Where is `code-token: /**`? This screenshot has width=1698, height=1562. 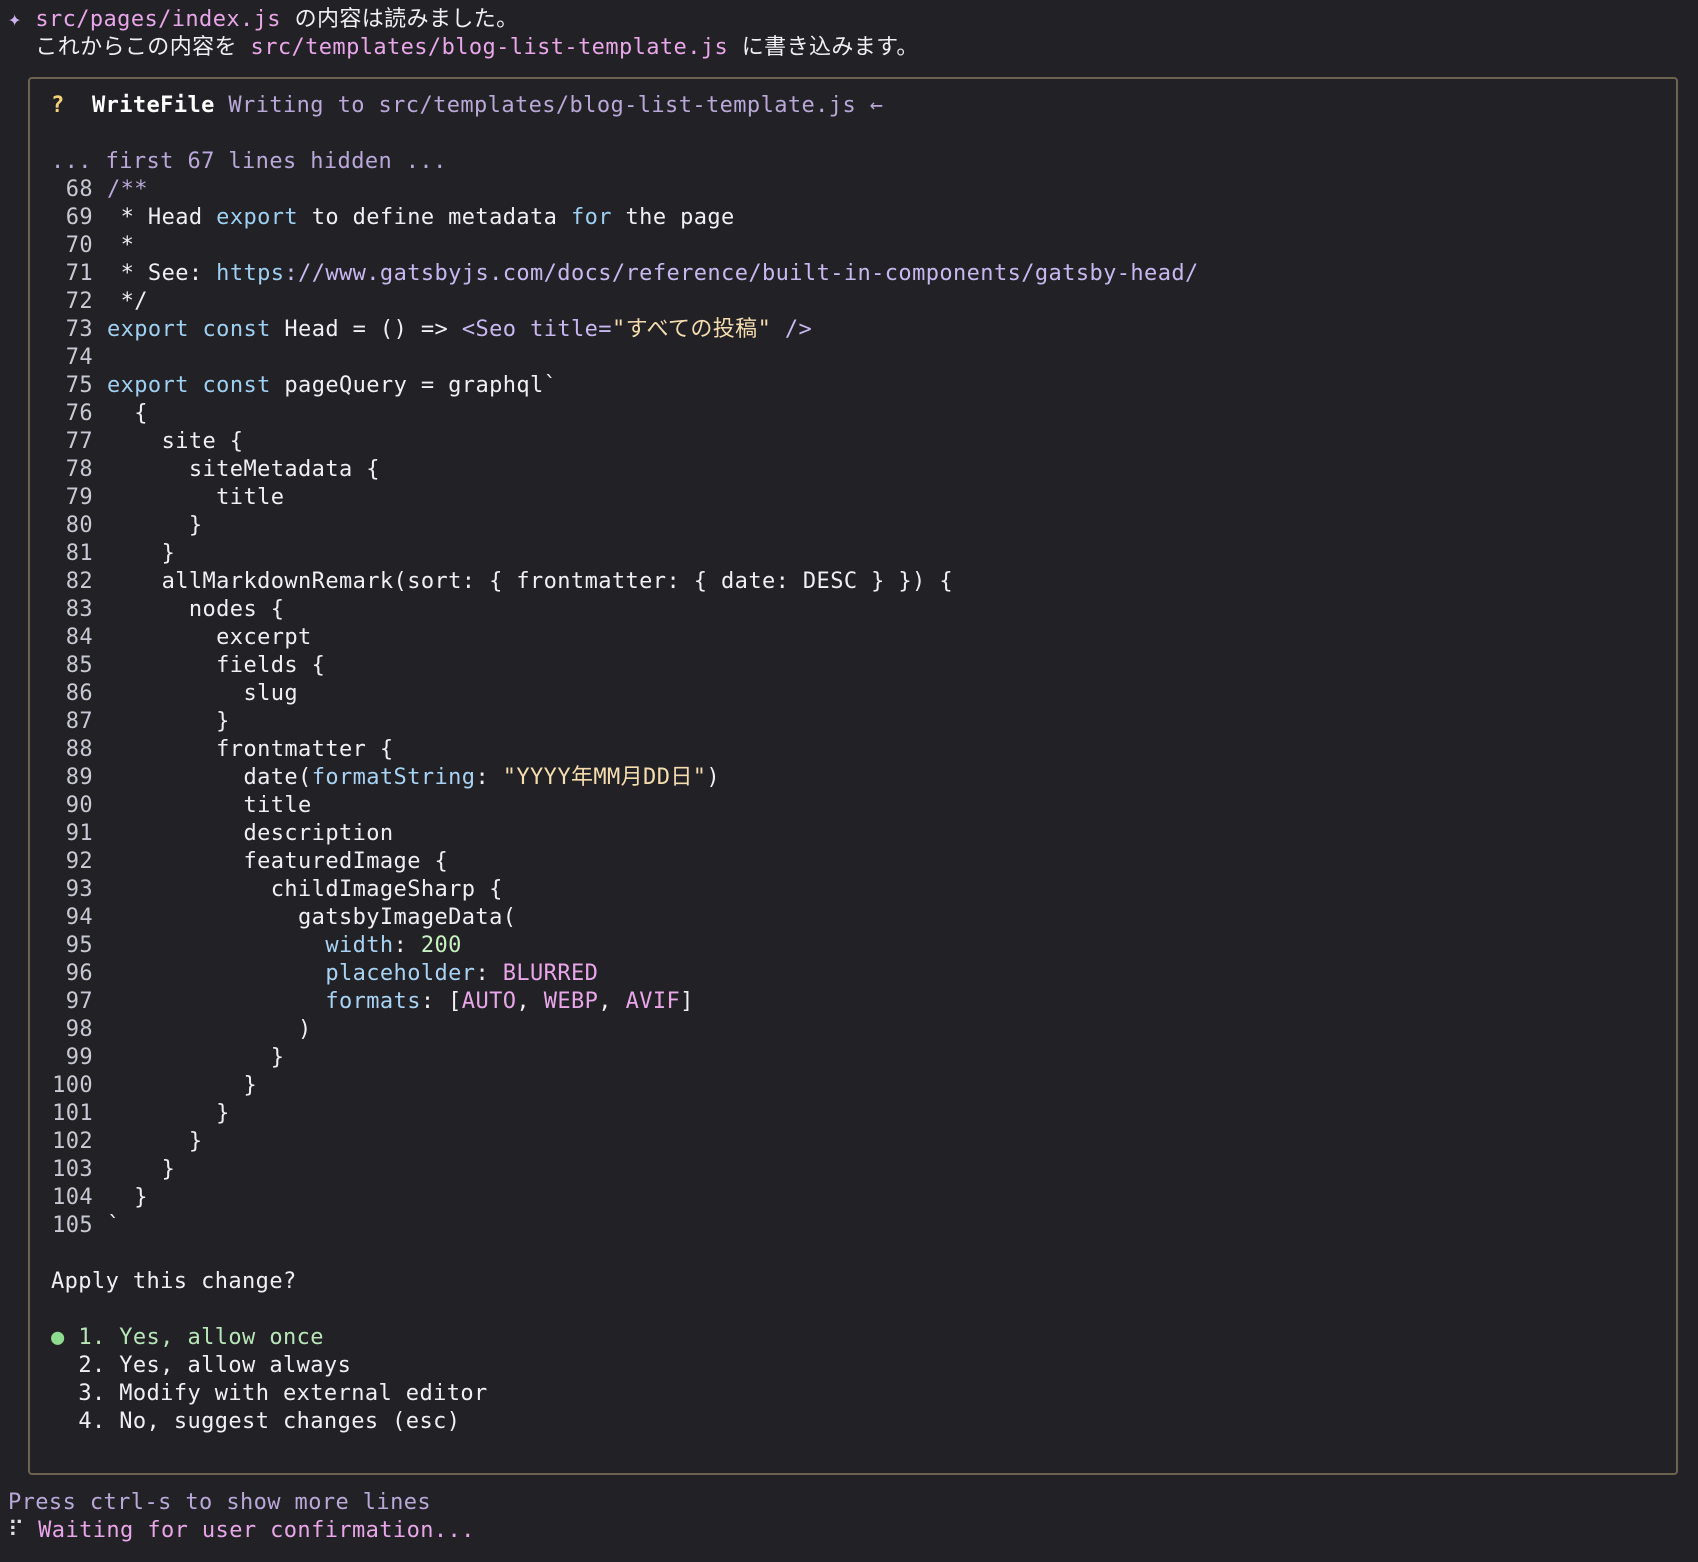
code-token: /** is located at coordinates (127, 189).